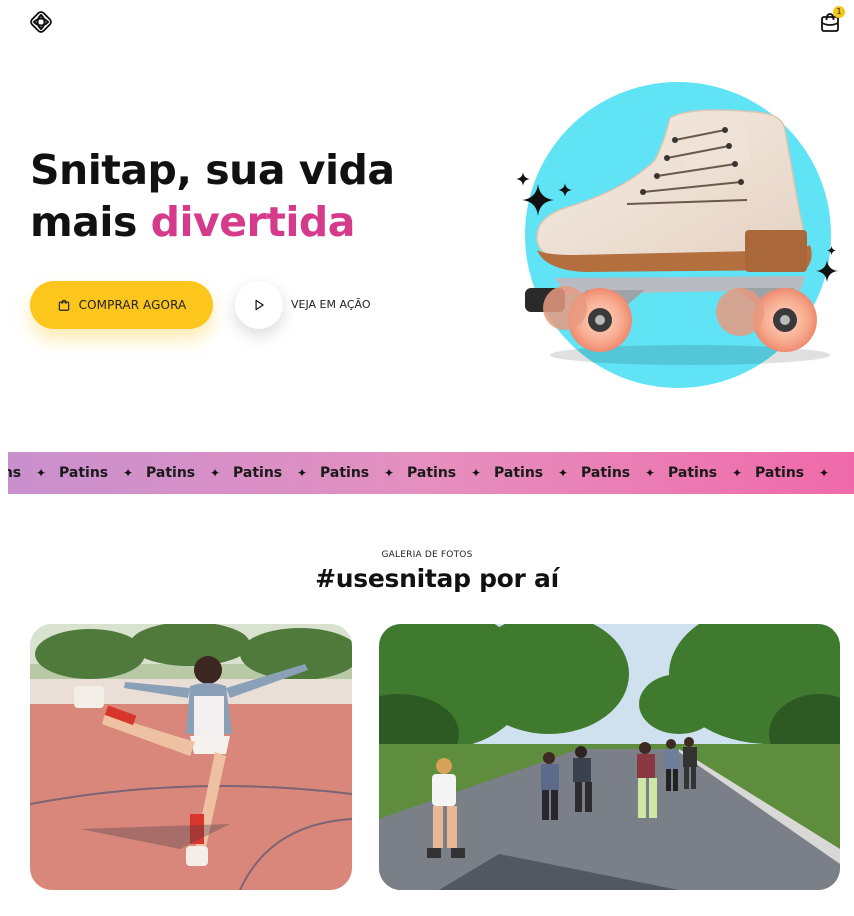  What do you see at coordinates (63, 305) in the screenshot?
I see `shopping-bag-icon` at bounding box center [63, 305].